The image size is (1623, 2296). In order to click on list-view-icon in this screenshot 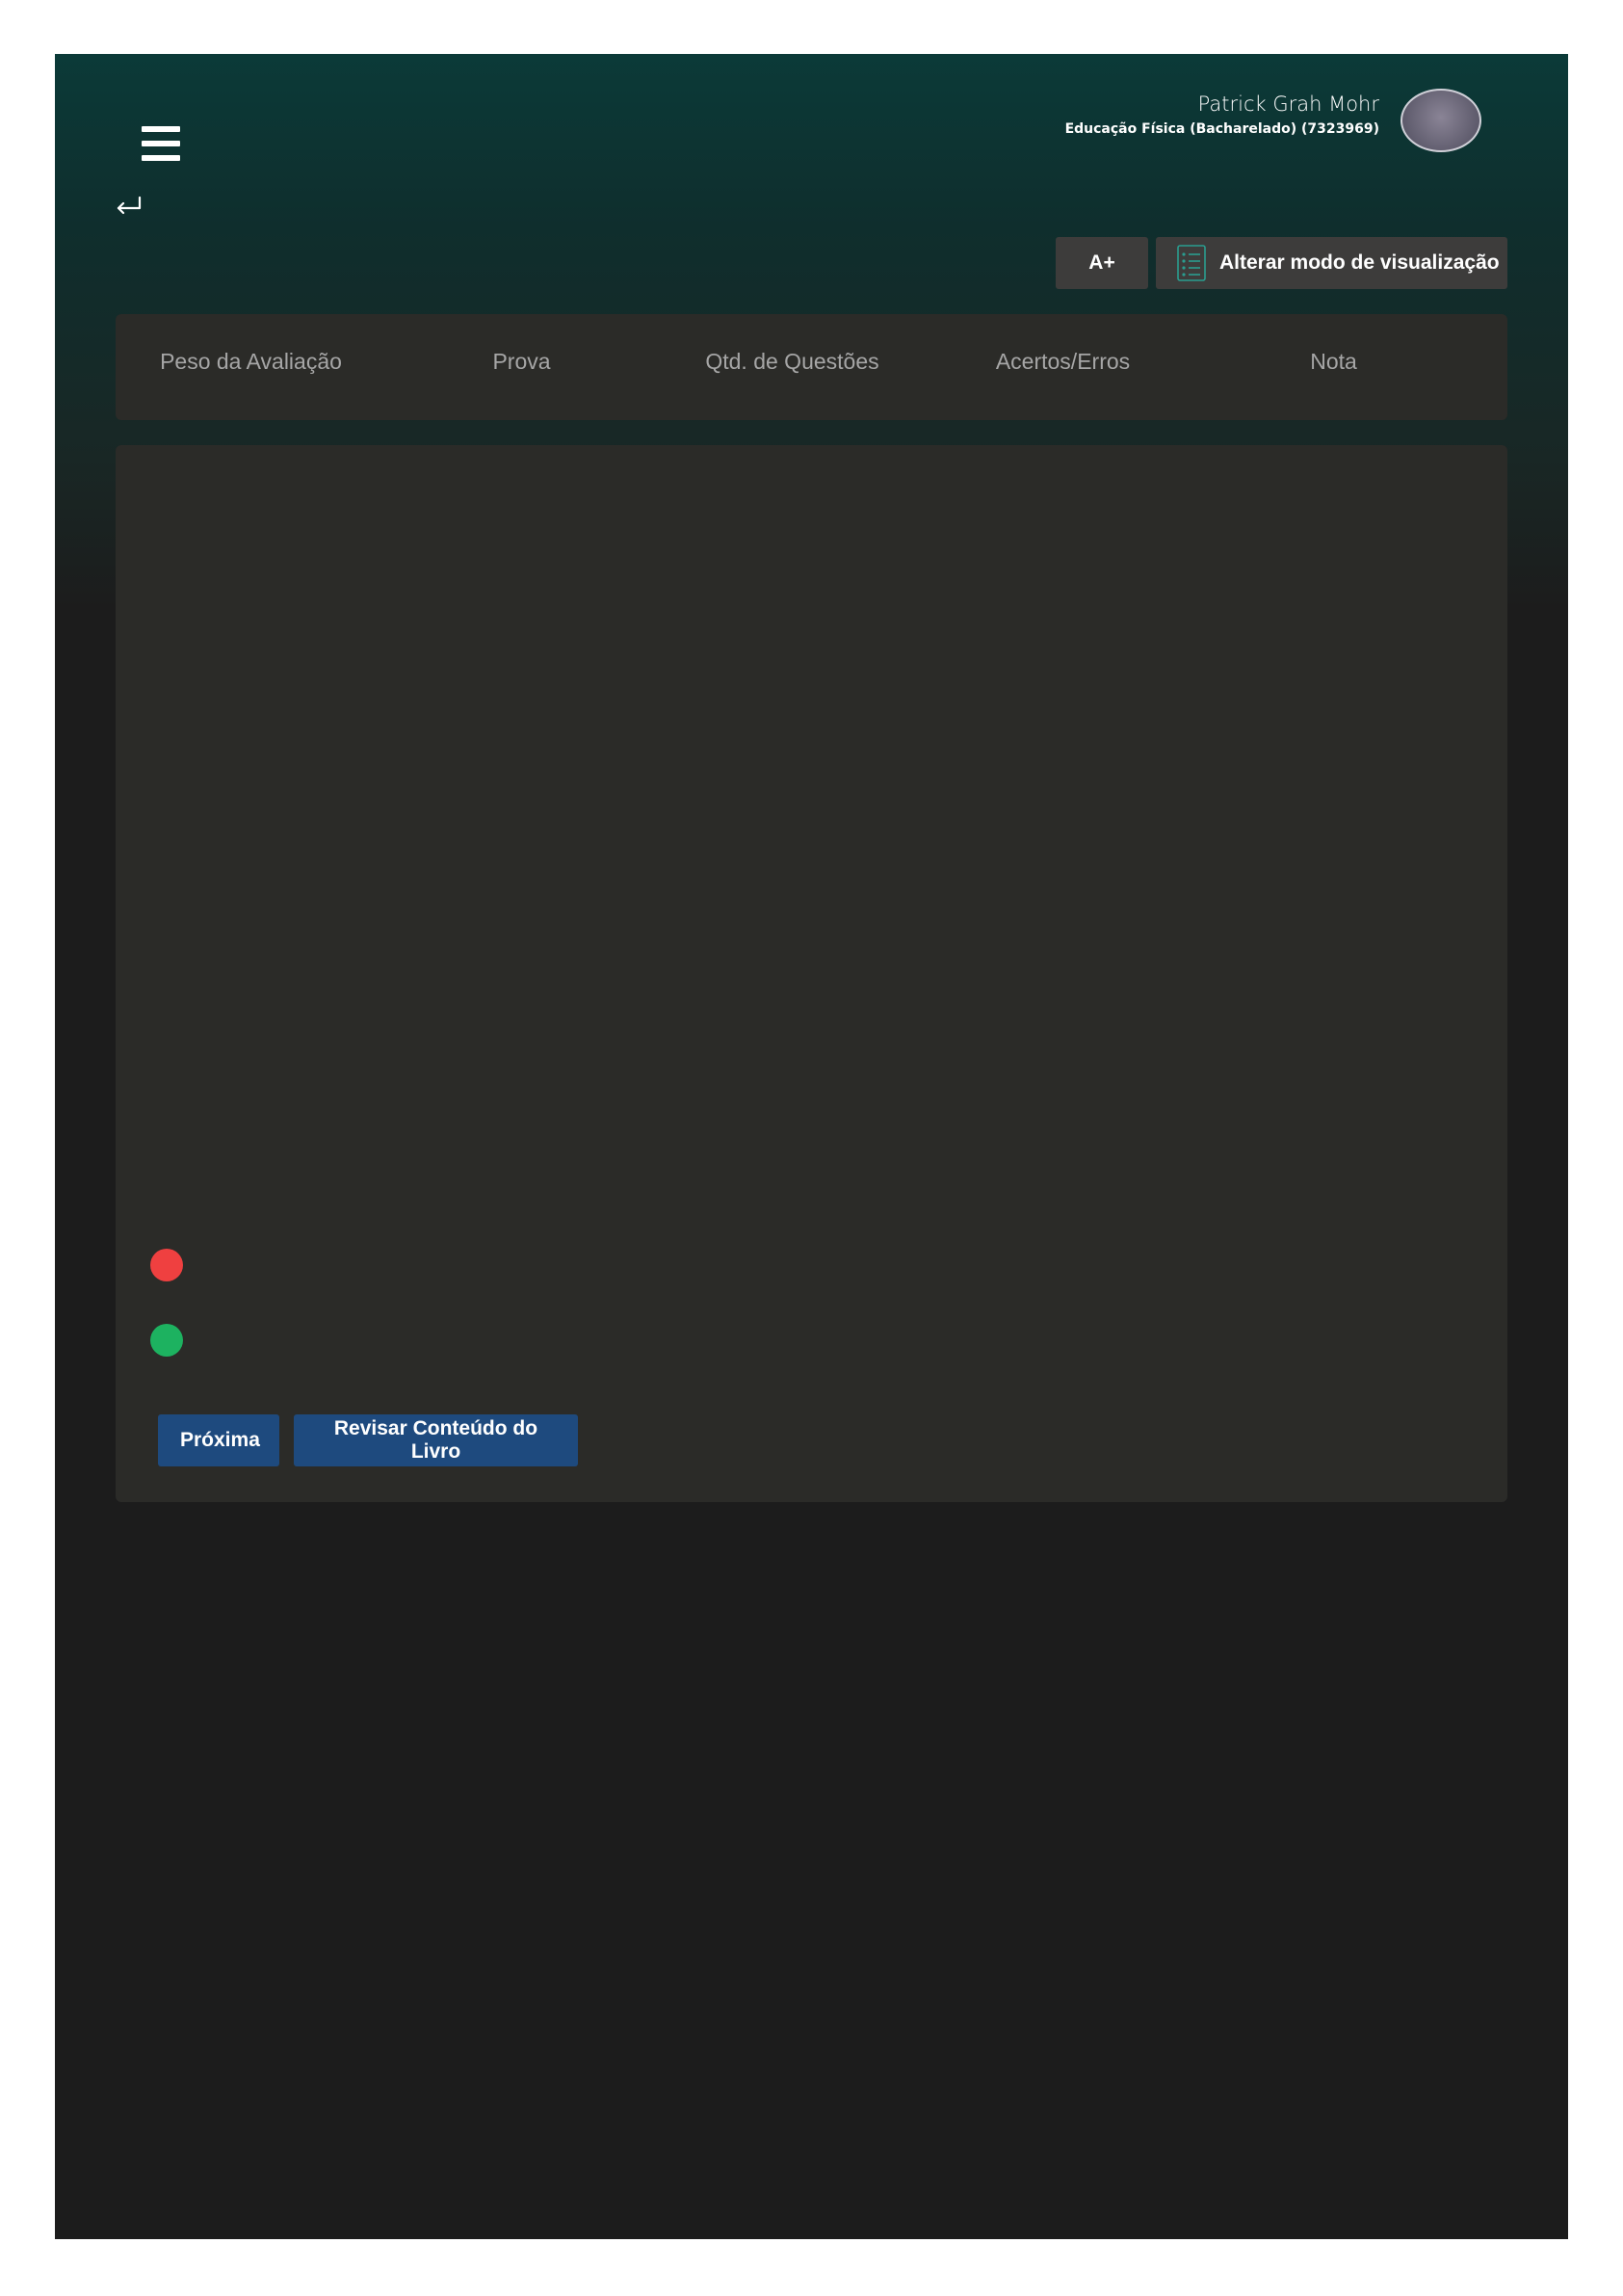, I will do `click(1191, 263)`.